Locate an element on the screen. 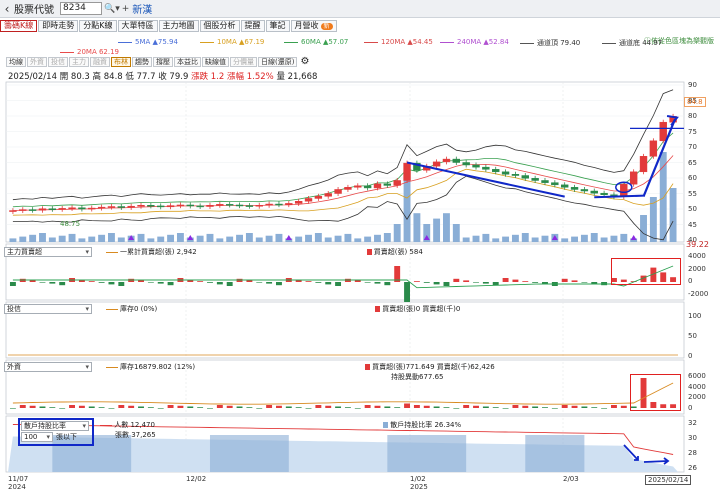  panel-tick: 30 is located at coordinates (692, 438).